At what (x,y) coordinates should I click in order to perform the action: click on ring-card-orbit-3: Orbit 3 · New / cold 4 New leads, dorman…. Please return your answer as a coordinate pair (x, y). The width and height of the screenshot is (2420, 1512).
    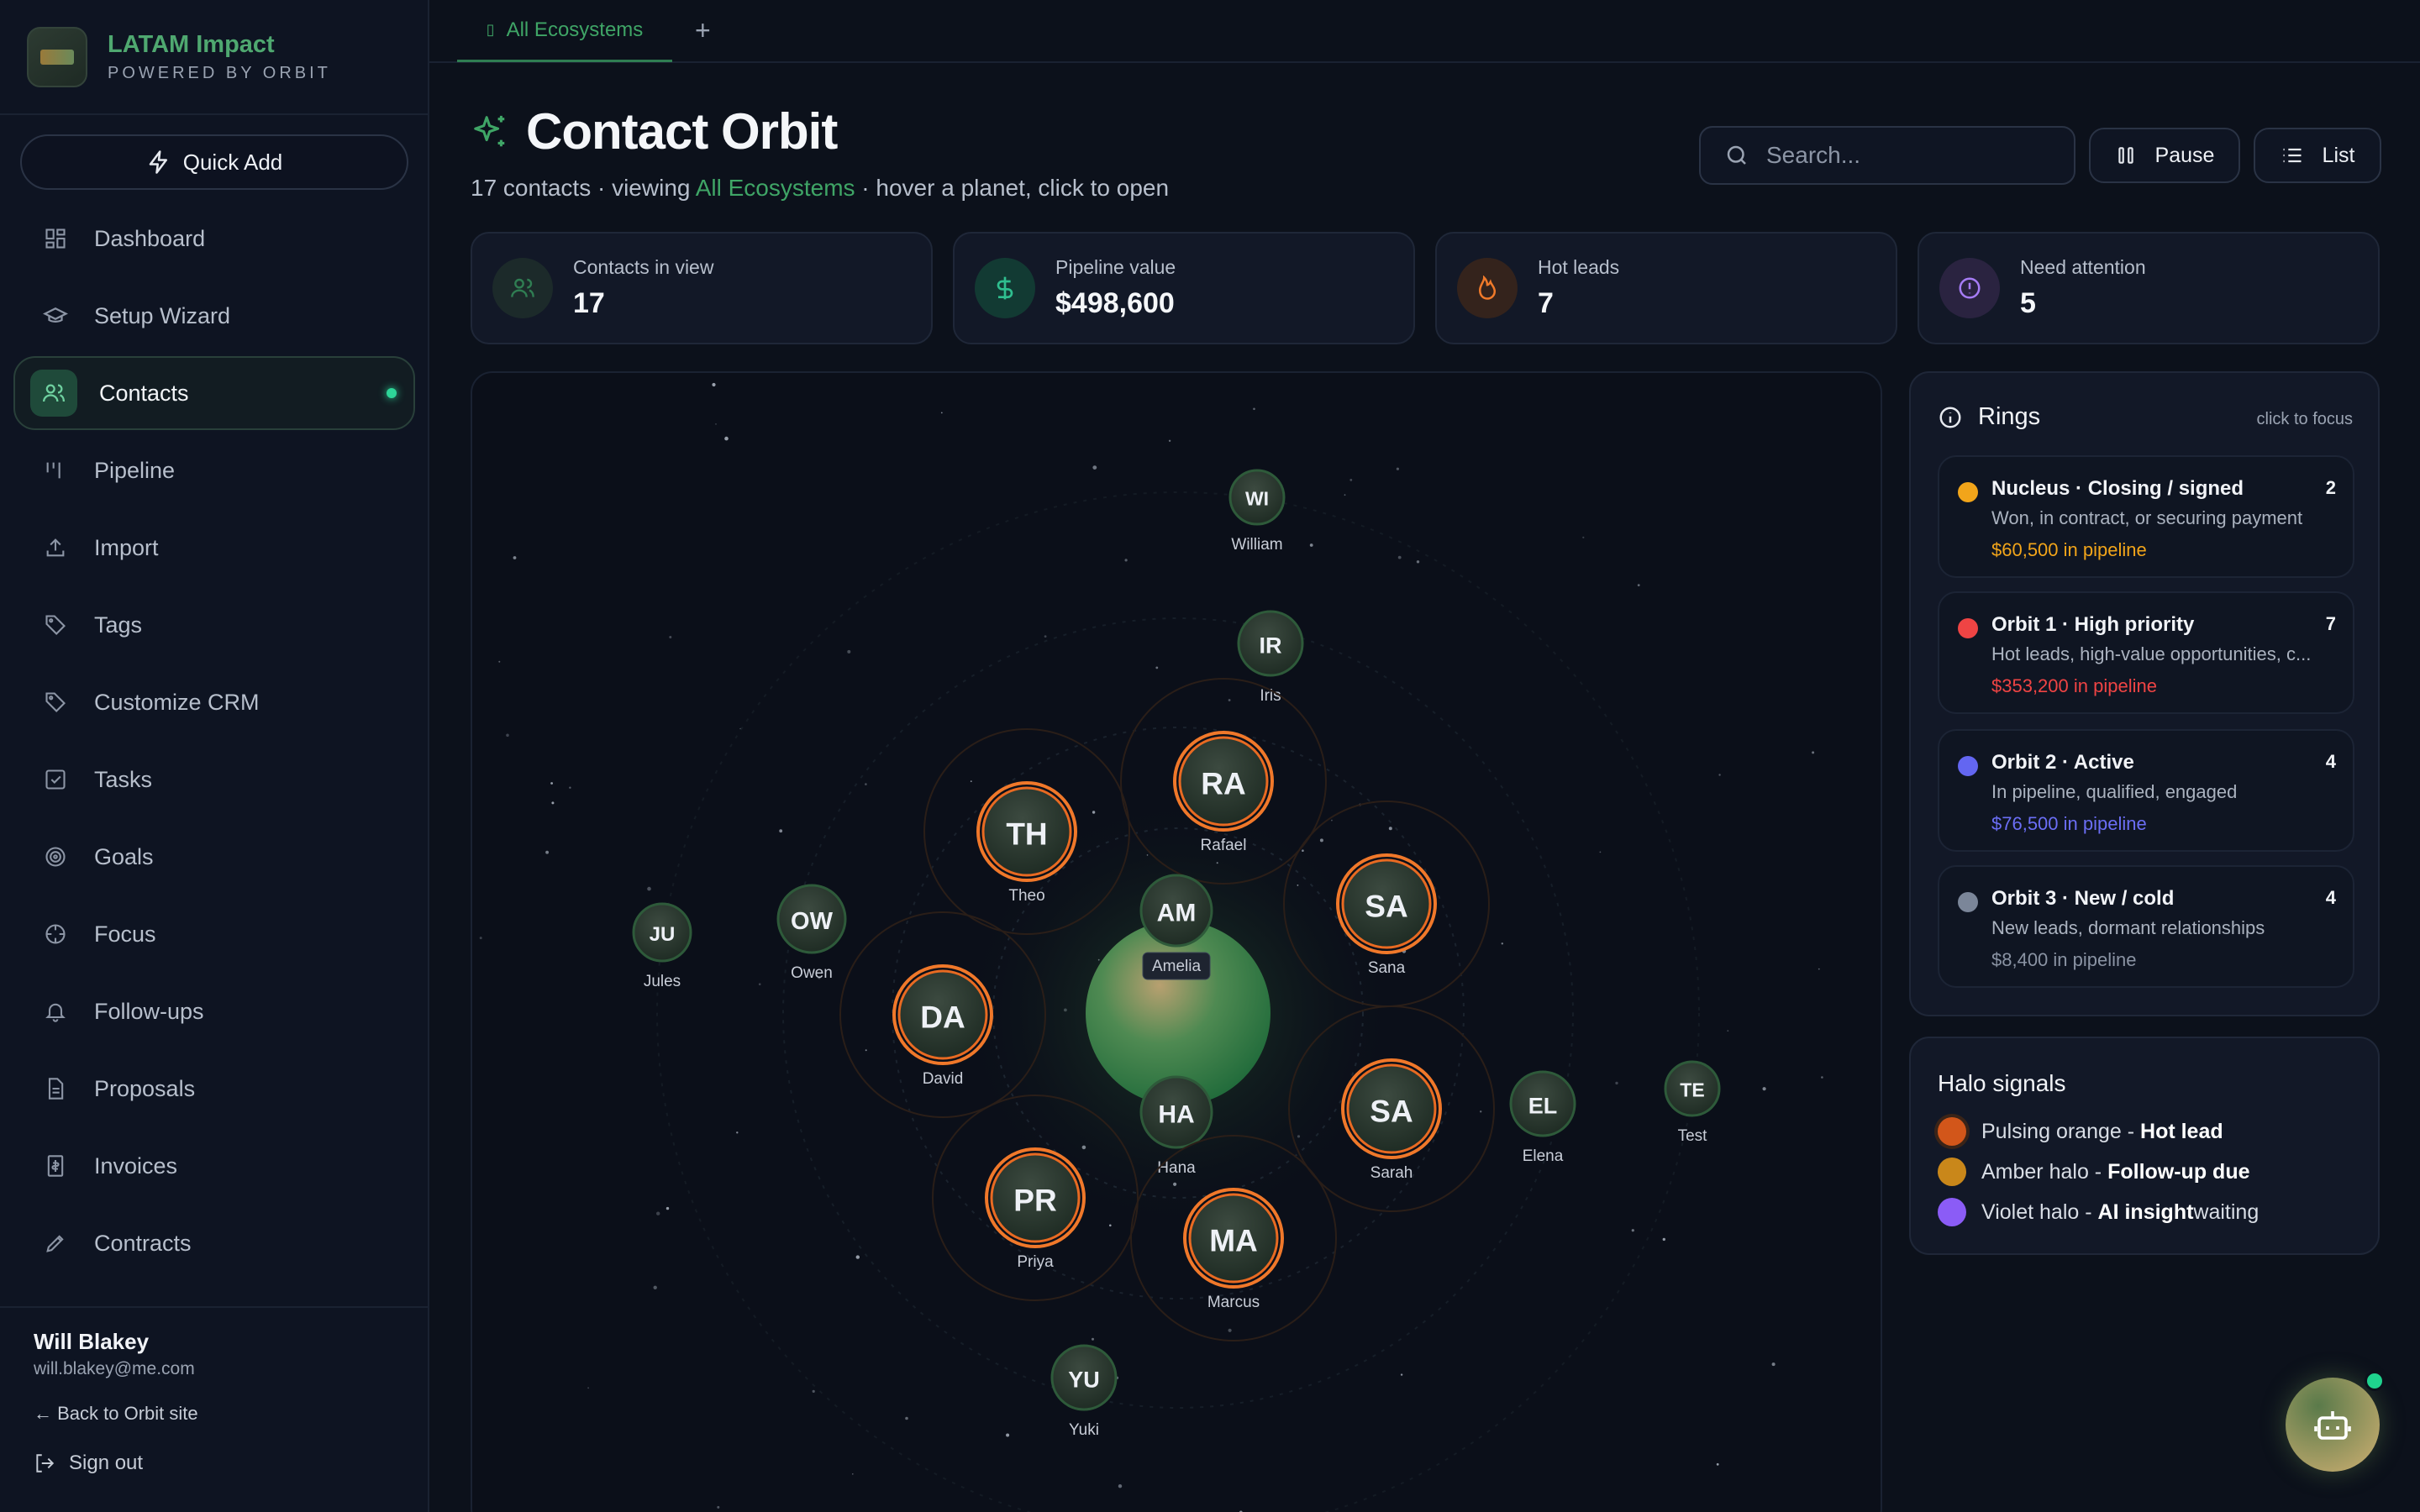
    Looking at the image, I should click on (2146, 926).